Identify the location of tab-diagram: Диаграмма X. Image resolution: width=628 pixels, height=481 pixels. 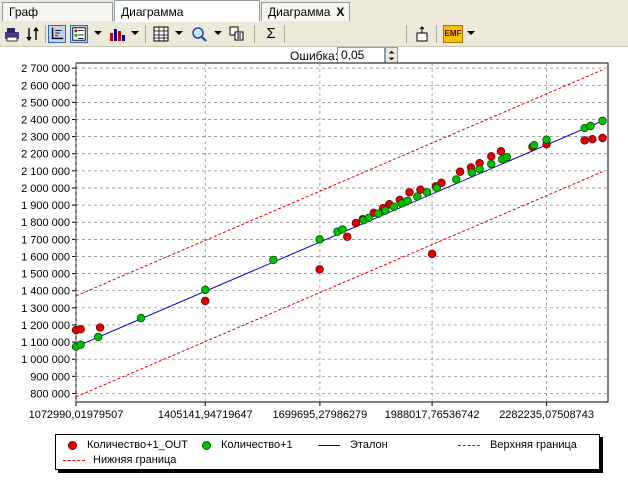
(305, 11).